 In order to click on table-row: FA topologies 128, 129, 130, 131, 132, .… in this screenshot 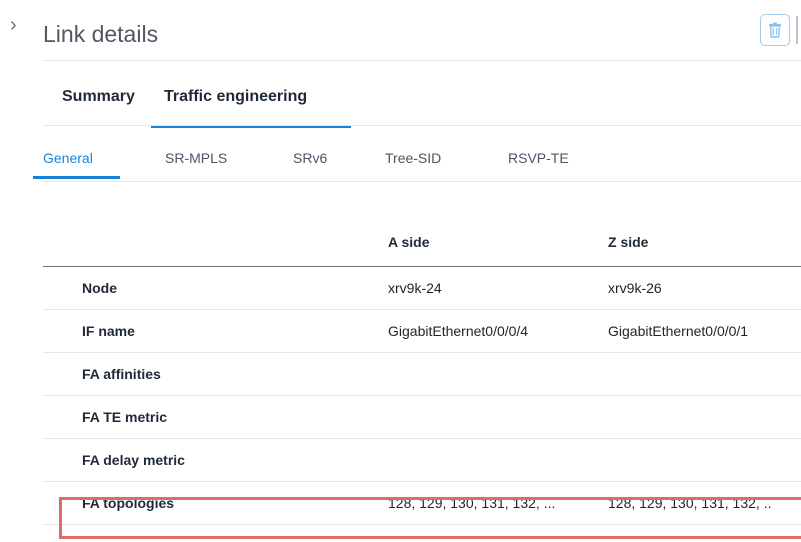, I will do `click(422, 503)`.